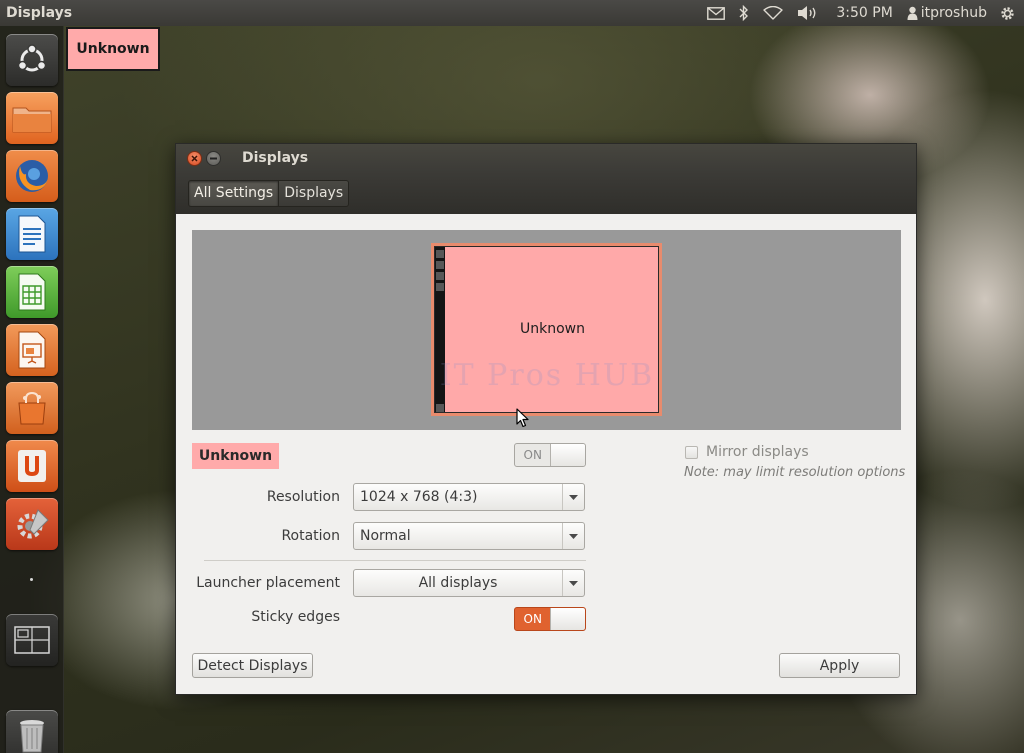 Image resolution: width=1024 pixels, height=753 pixels. I want to click on launcher-placement-dropdown: All displays, so click(469, 583).